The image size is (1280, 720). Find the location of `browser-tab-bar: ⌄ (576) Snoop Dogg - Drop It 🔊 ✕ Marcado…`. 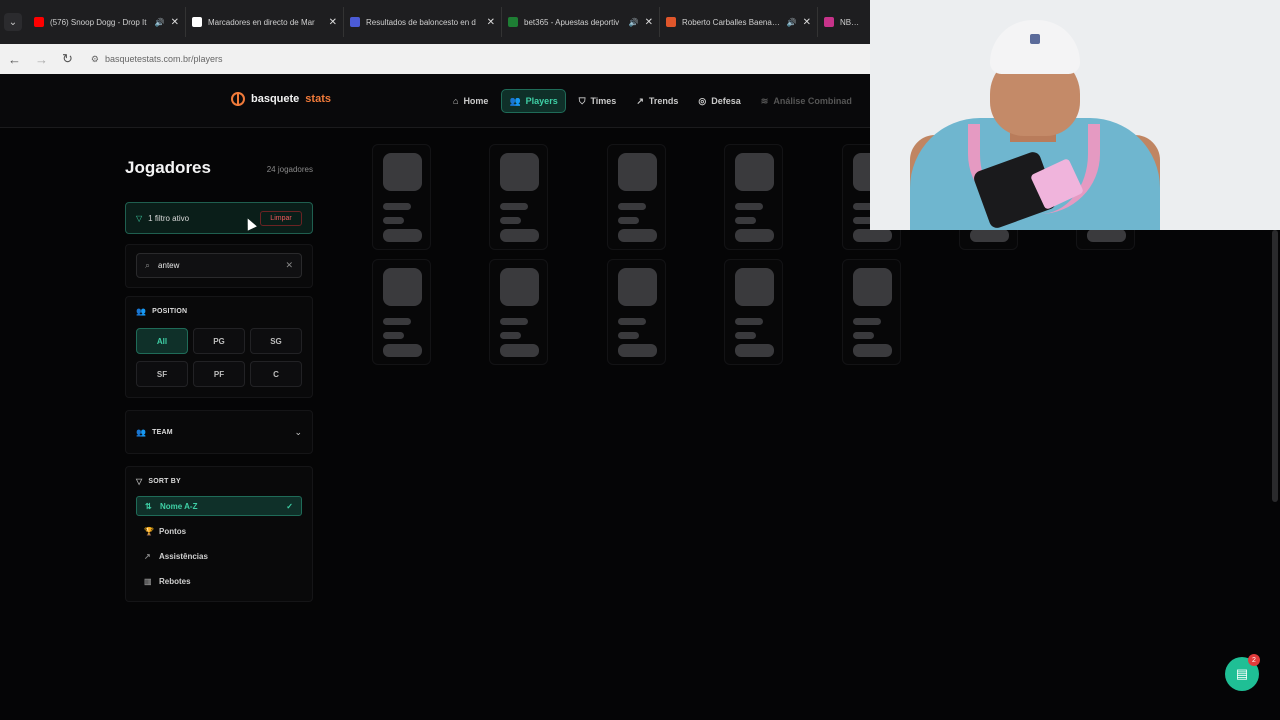

browser-tab-bar: ⌄ (576) Snoop Dogg - Drop It 🔊 ✕ Marcado… is located at coordinates (435, 22).